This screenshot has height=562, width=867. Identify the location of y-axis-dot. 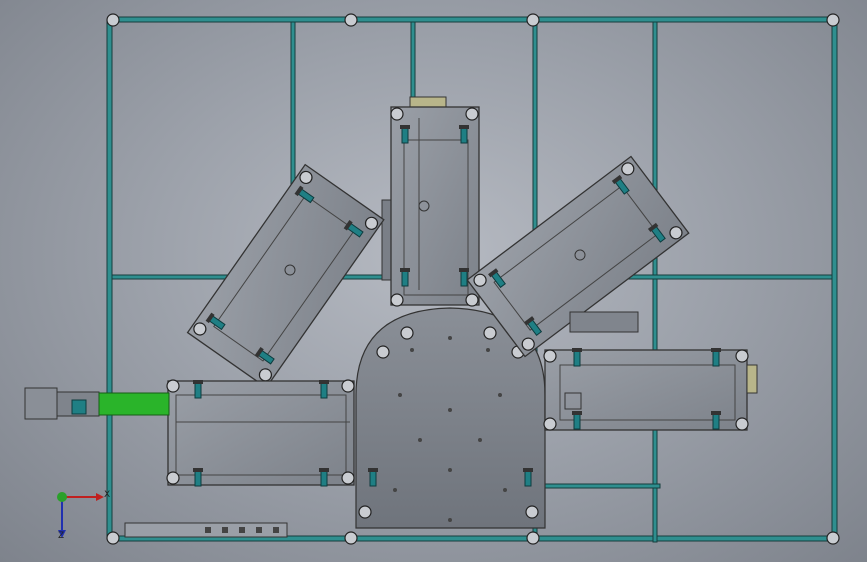
(62, 497).